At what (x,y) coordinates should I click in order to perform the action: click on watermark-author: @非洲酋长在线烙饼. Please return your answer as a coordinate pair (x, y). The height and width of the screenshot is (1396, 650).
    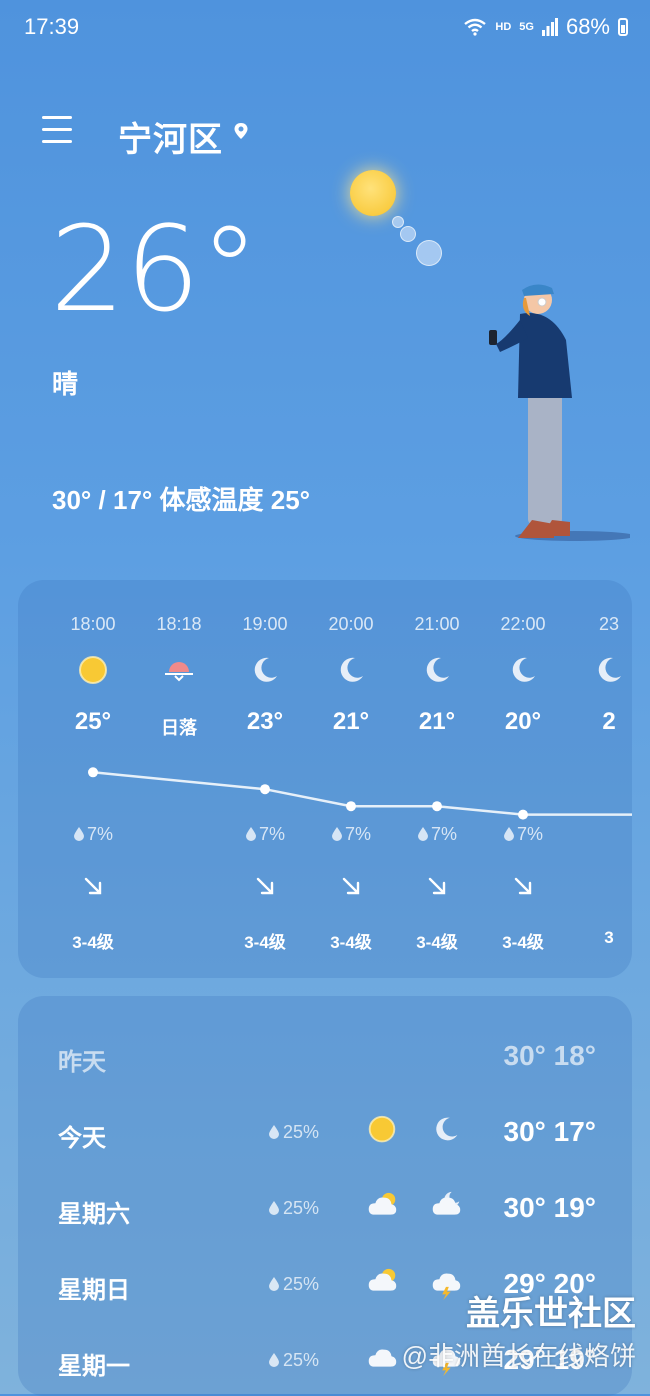
    Looking at the image, I should click on (518, 1356).